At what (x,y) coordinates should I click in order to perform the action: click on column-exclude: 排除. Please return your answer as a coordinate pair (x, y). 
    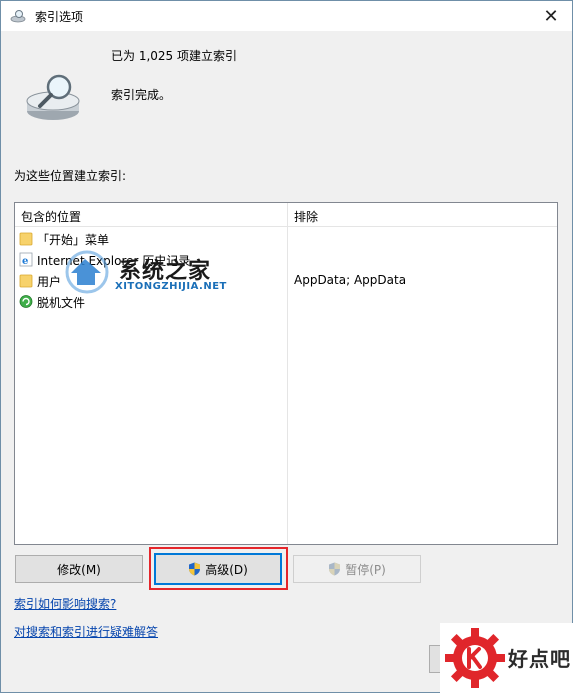
    Looking at the image, I should click on (306, 216).